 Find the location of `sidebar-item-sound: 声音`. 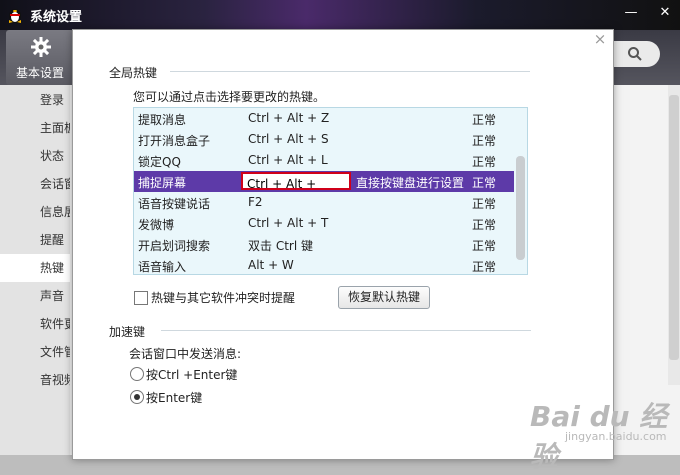

sidebar-item-sound: 声音 is located at coordinates (35, 296).